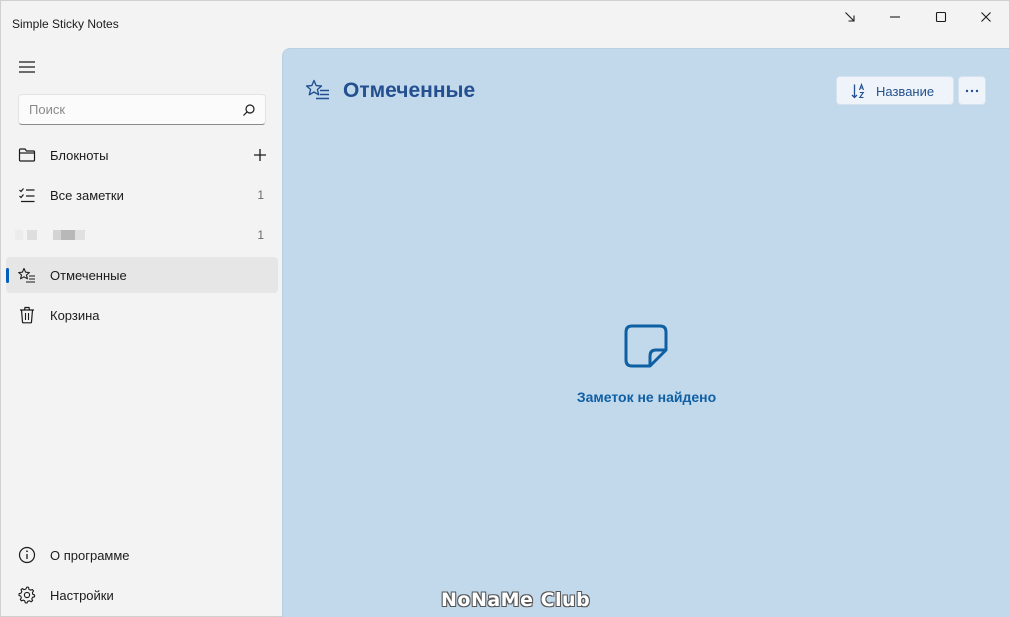 This screenshot has width=1010, height=617. Describe the element at coordinates (50, 235) in the screenshot. I see `notebook-color-icon` at that location.